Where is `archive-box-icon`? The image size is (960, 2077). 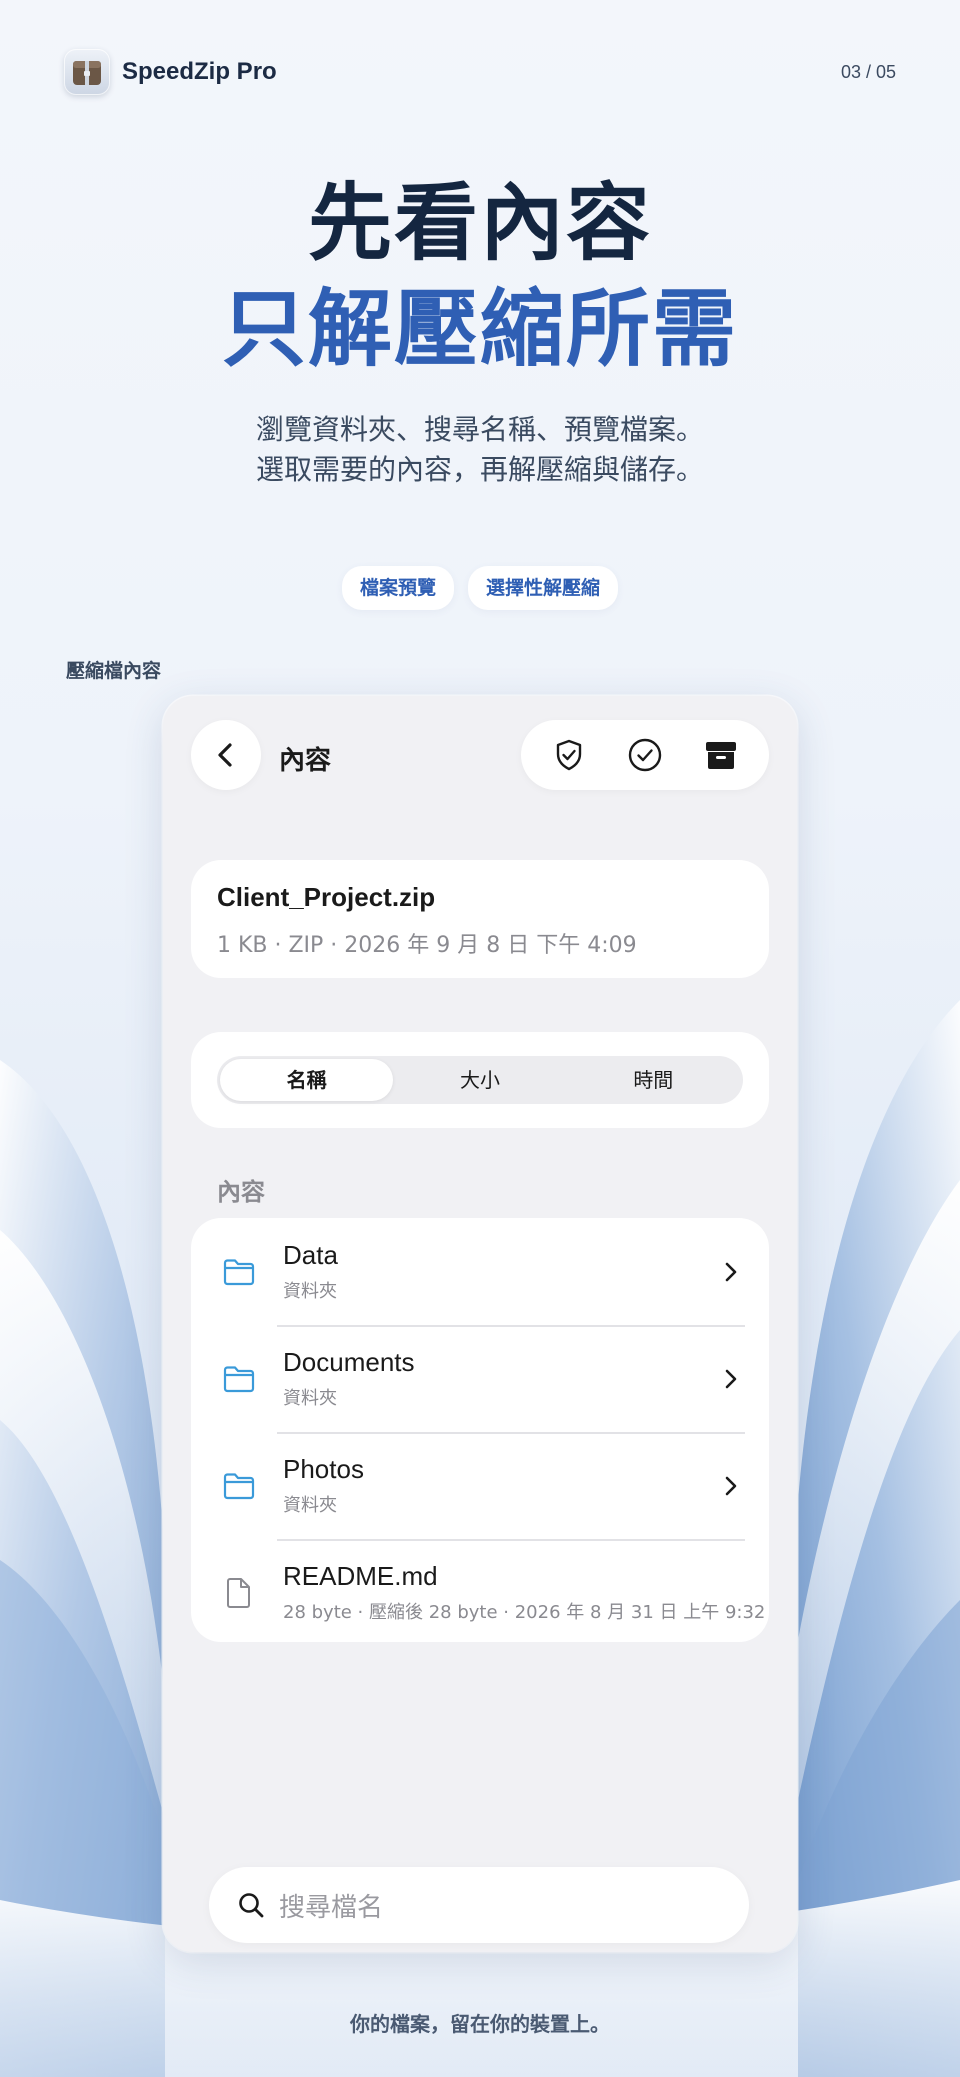
archive-box-icon is located at coordinates (721, 755).